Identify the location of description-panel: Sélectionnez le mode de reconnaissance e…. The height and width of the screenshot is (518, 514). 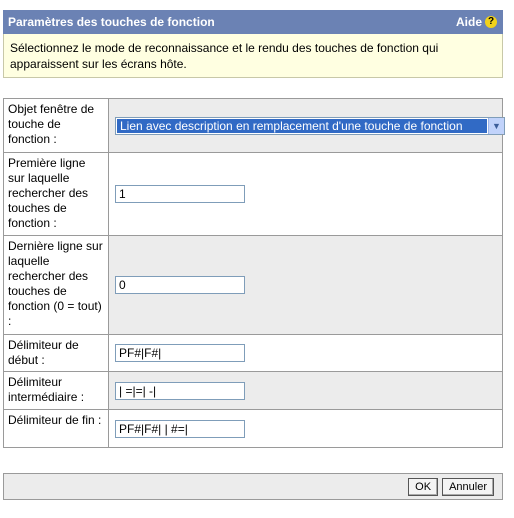
(253, 56).